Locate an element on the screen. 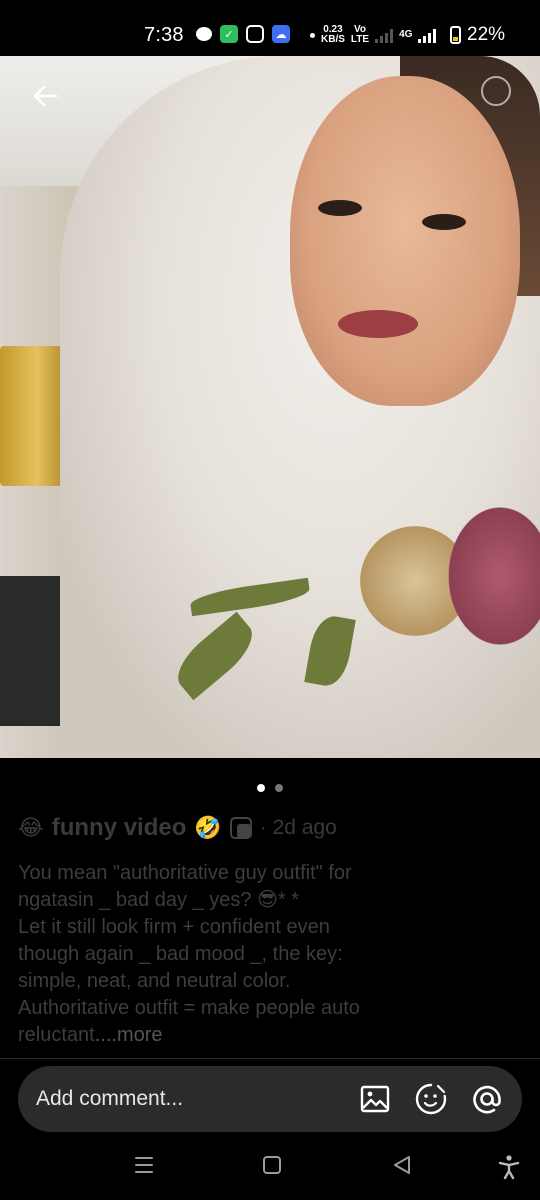 This screenshot has height=1200, width=540. sticker-icon is located at coordinates (431, 1099).